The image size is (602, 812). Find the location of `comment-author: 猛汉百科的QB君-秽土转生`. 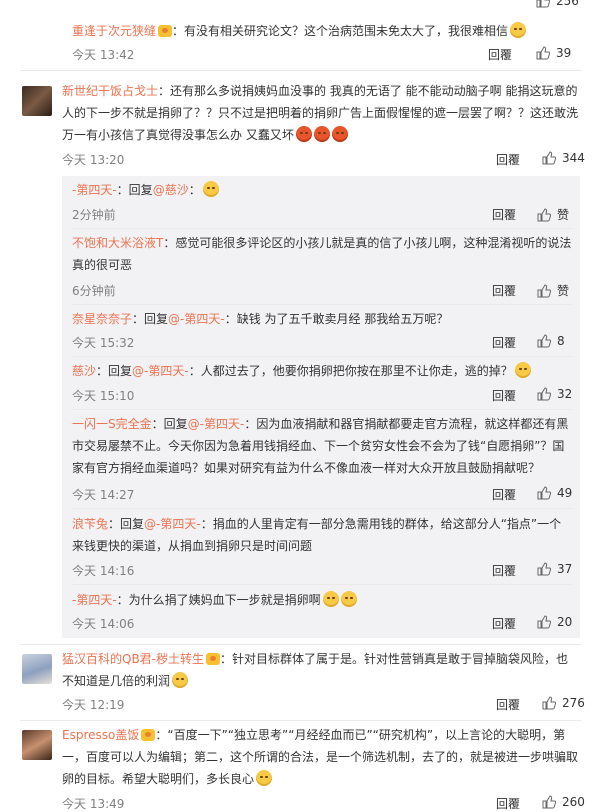

comment-author: 猛汉百科的QB君-秽土转生 is located at coordinates (133, 659).